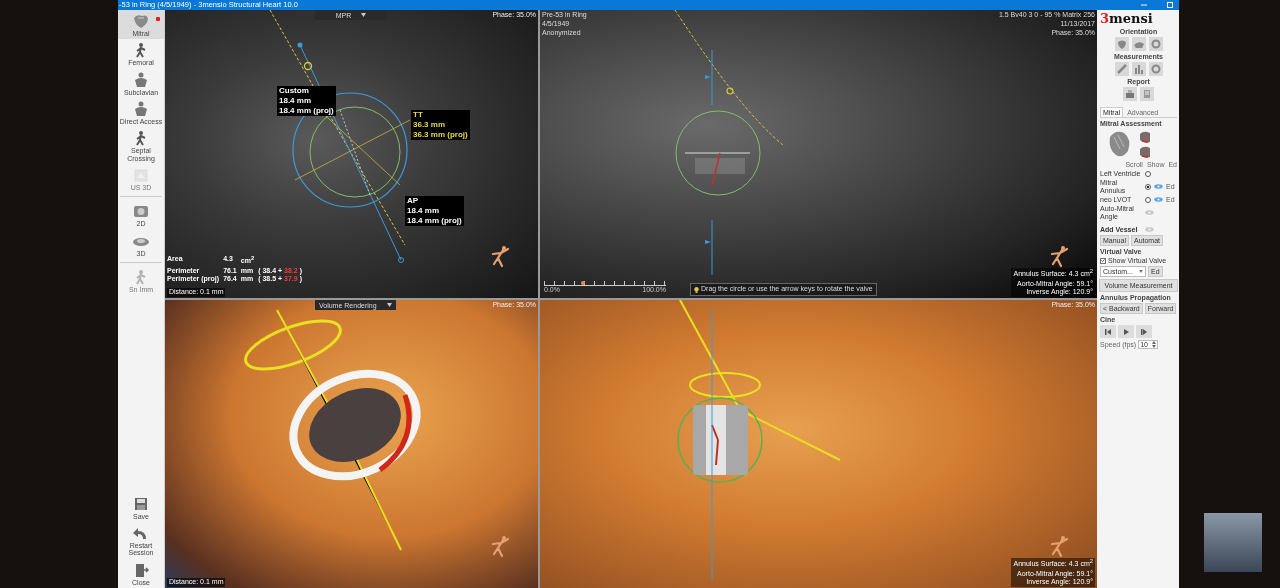 This screenshot has width=1280, height=588. Describe the element at coordinates (1147, 94) in the screenshot. I see `document-icon` at that location.